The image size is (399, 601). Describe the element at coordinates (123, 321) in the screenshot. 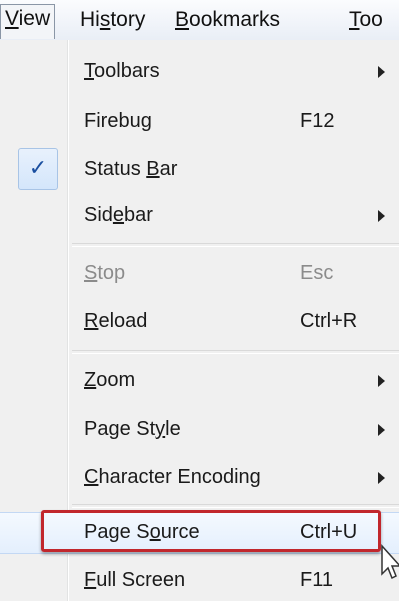

I see `label-post: eload` at that location.